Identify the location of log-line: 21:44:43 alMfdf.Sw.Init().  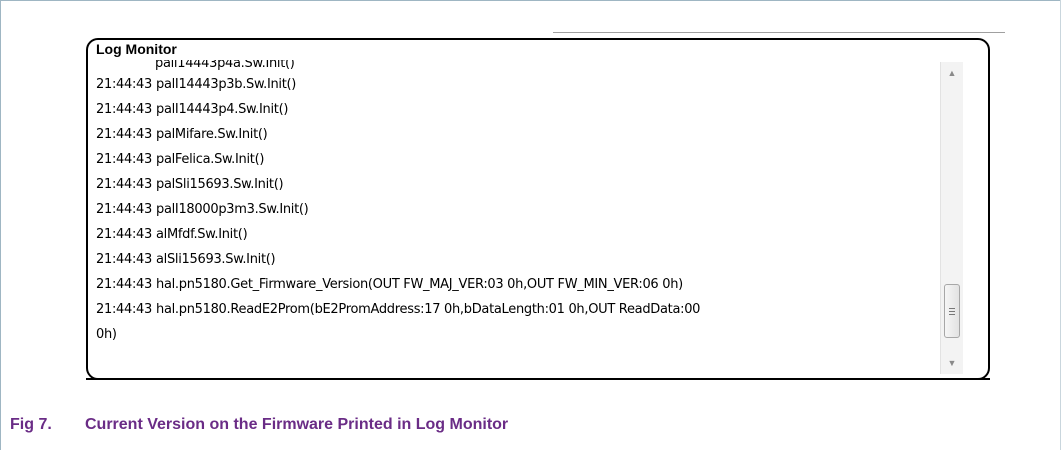
(521, 234).